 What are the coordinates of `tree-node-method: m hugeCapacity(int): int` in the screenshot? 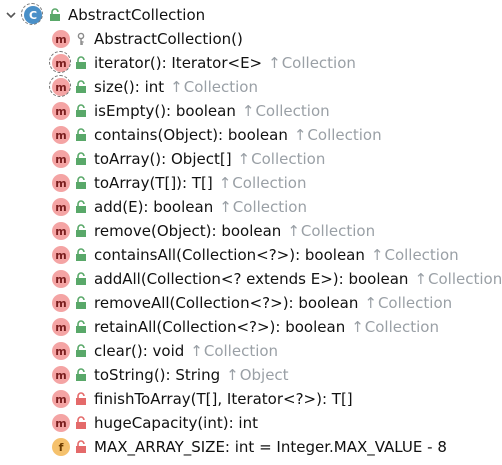 It's located at (155, 423).